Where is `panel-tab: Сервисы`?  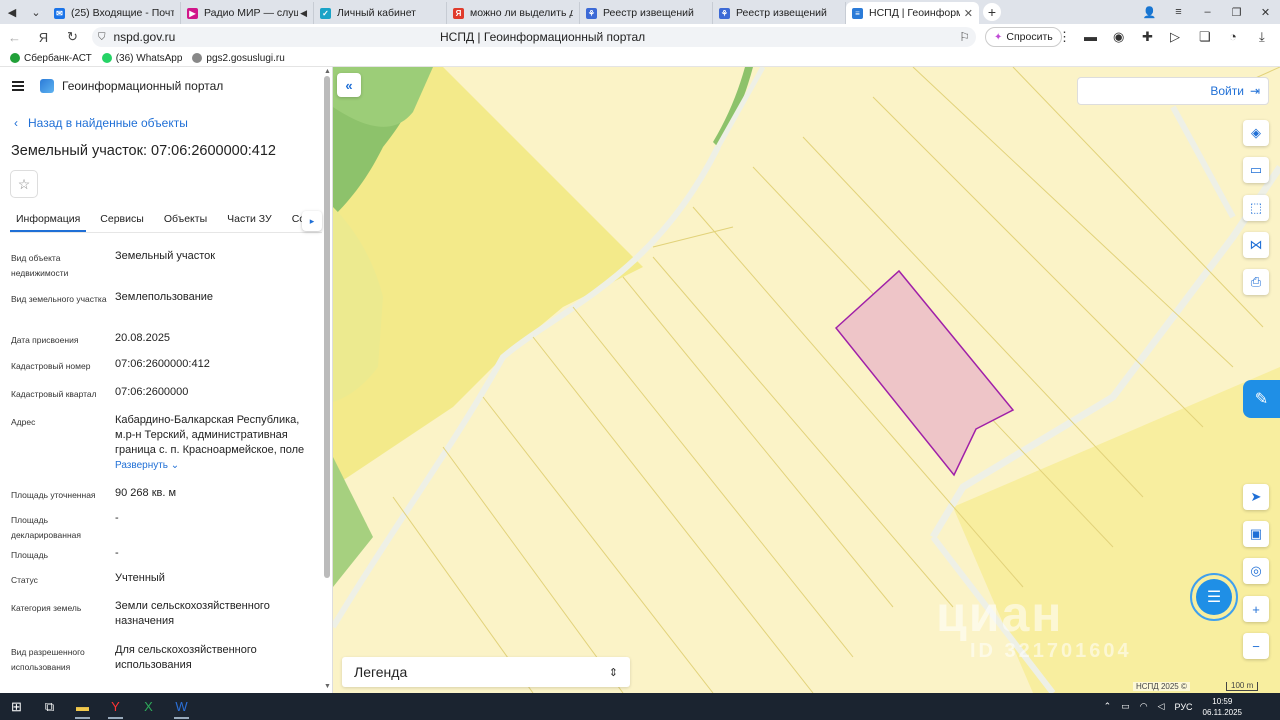 panel-tab: Сервисы is located at coordinates (122, 220).